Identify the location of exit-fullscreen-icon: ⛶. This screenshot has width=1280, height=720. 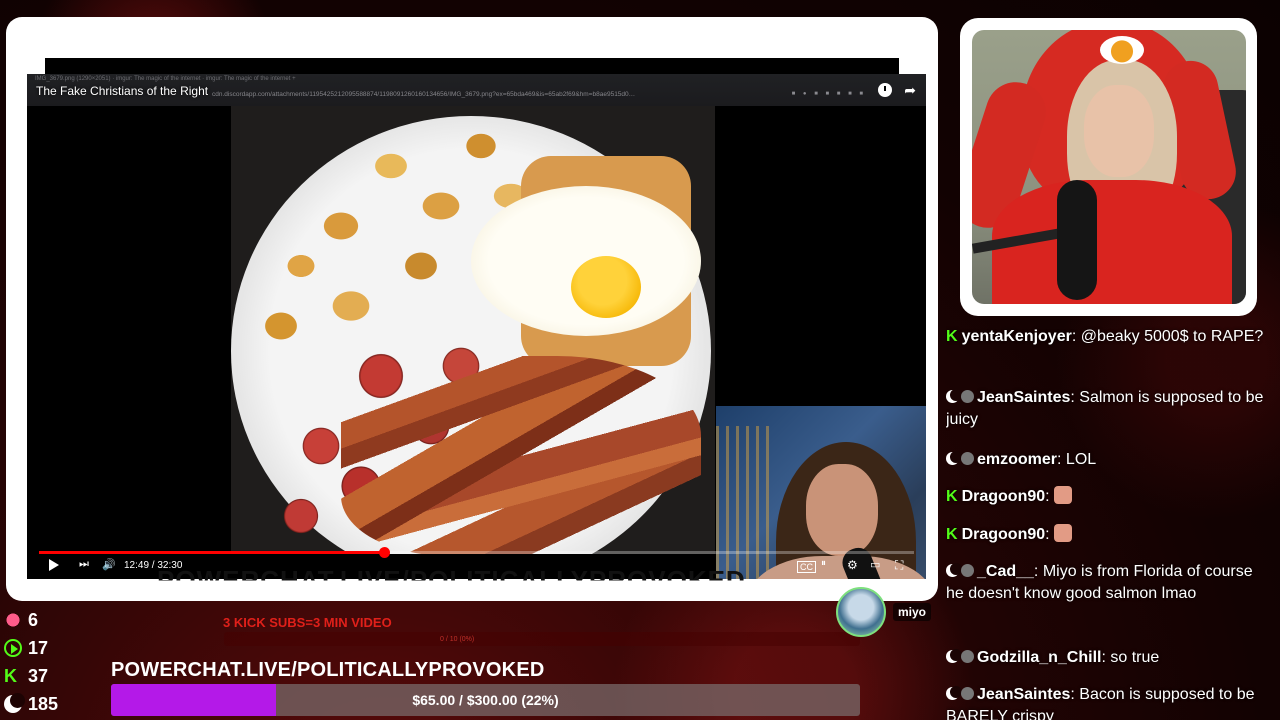
(899, 565).